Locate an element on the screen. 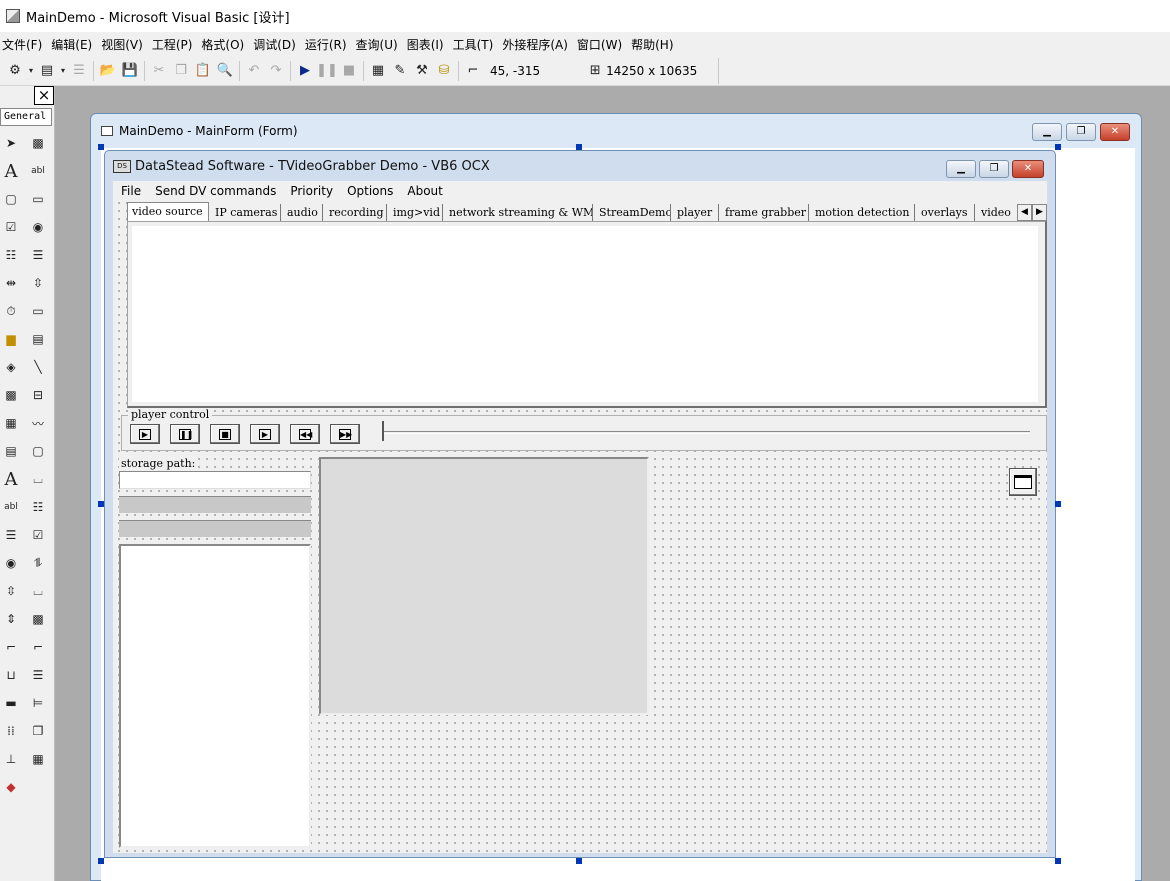 This screenshot has width=1170, height=881. tab-player: player is located at coordinates (696, 212).